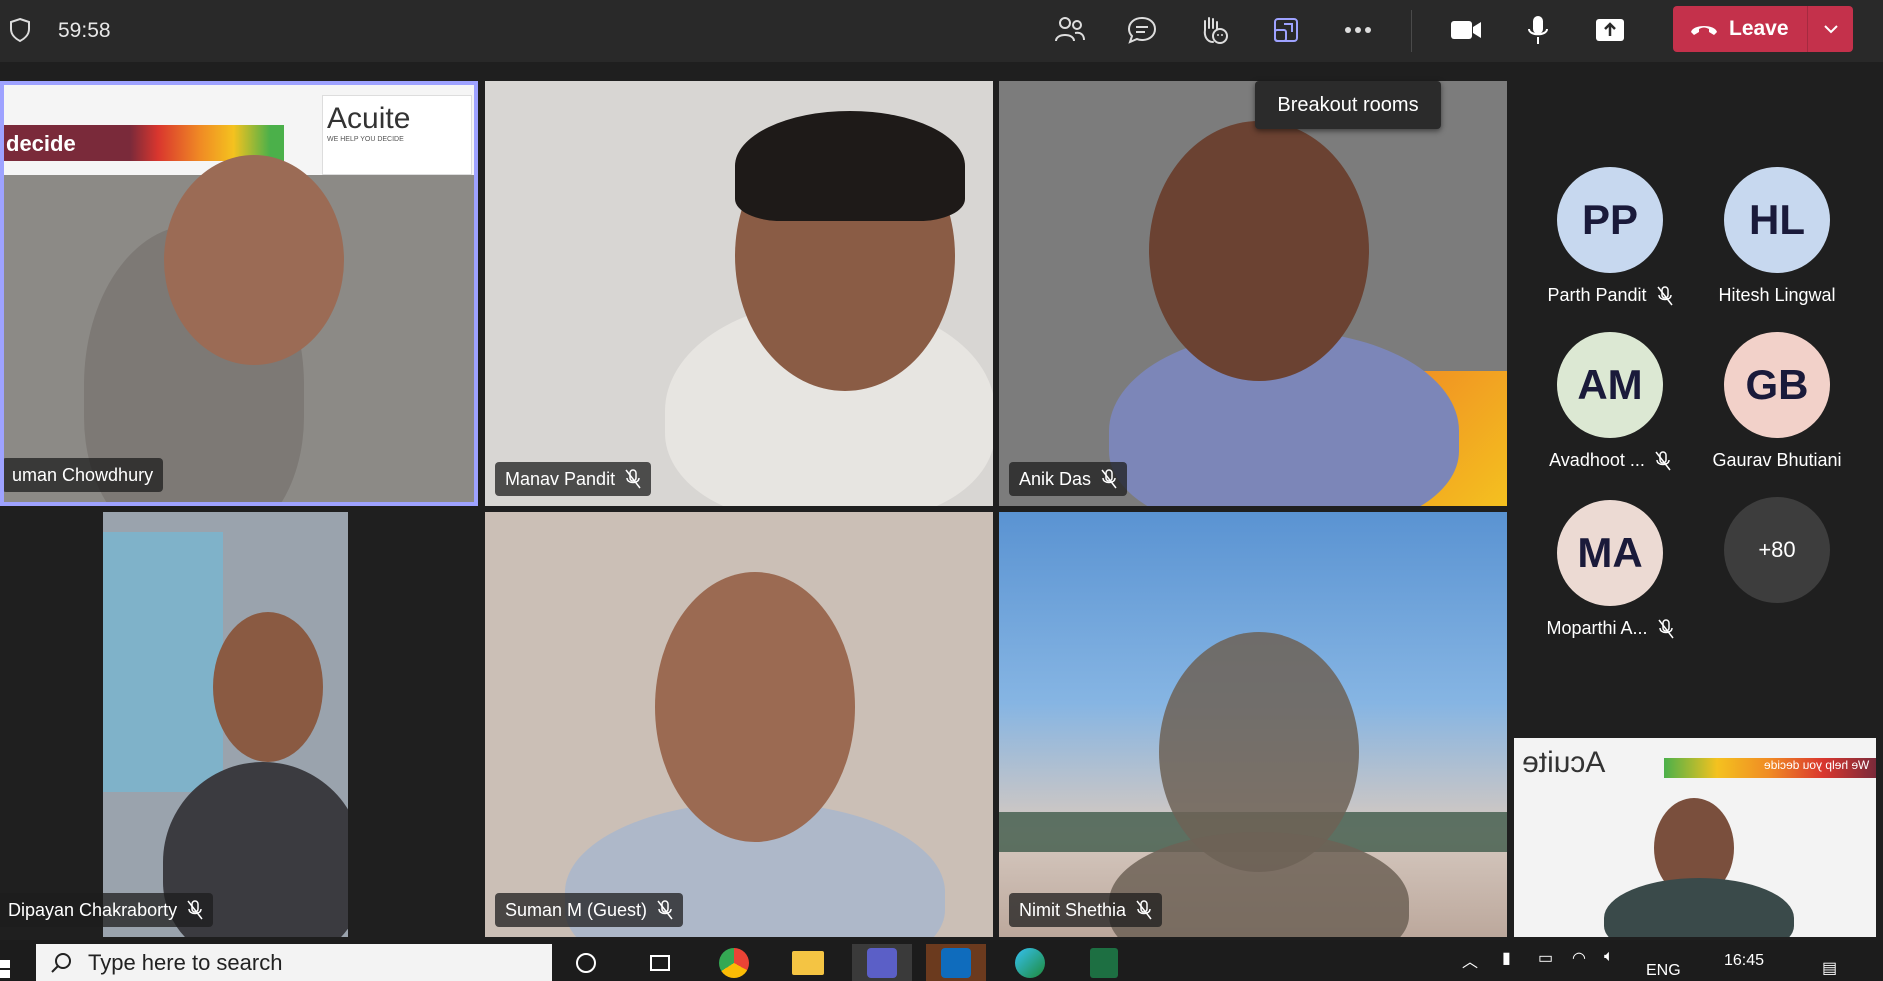 This screenshot has height=981, width=1883. Describe the element at coordinates (1564, 762) in the screenshot. I see `acuite-logo-mirror: Acuite` at that location.